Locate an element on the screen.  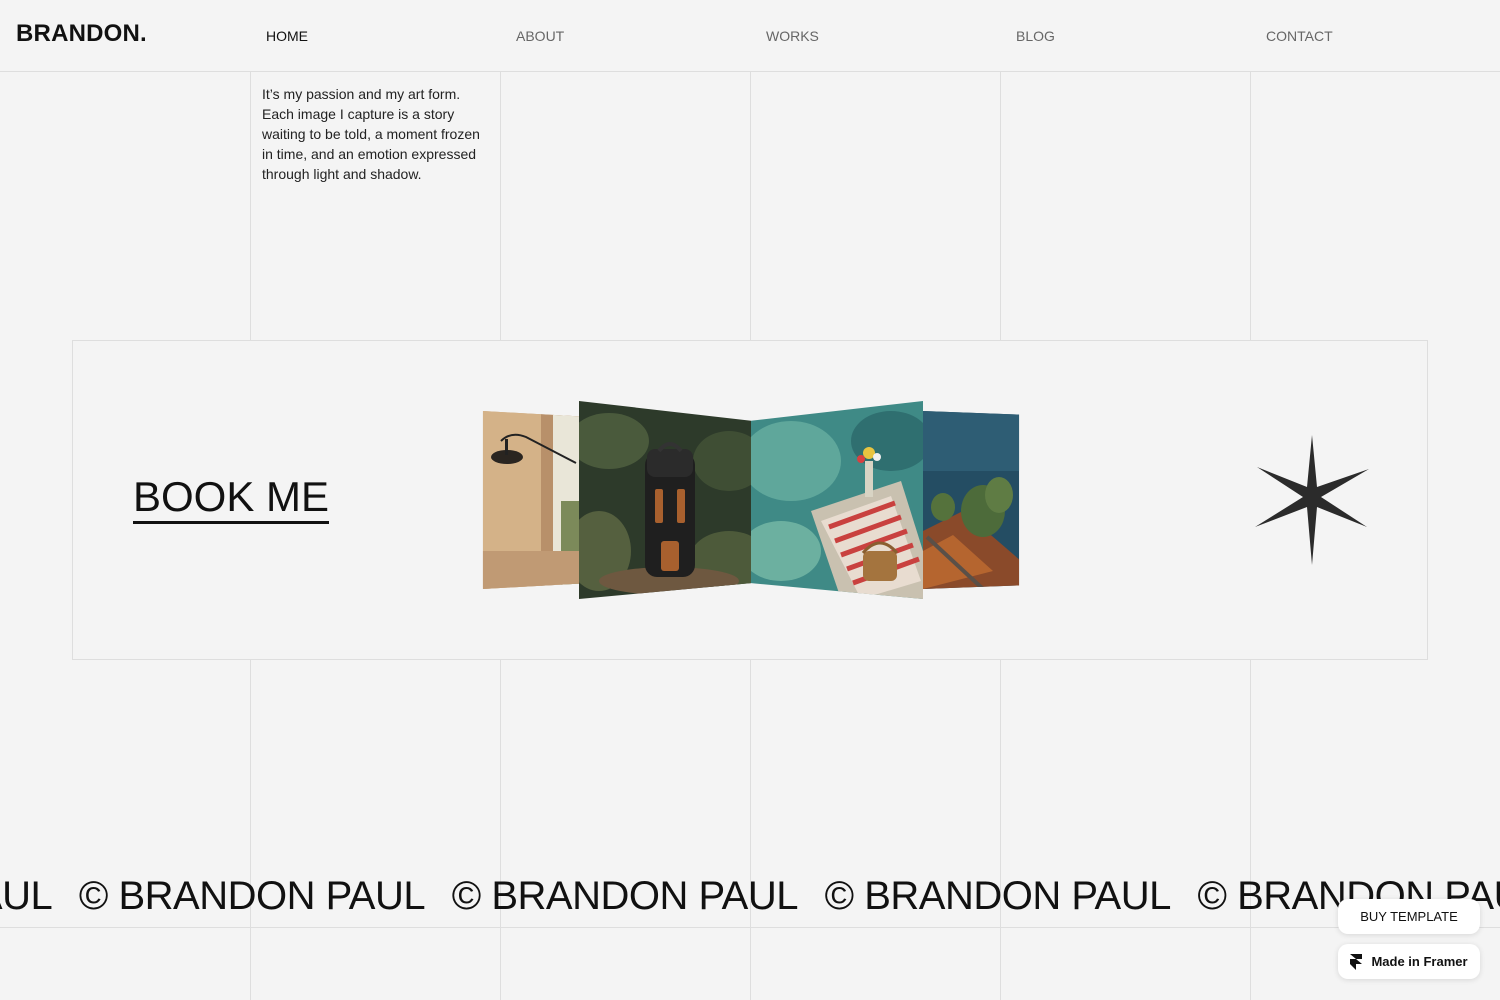
eight-point-star-icon is located at coordinates (1312, 500).